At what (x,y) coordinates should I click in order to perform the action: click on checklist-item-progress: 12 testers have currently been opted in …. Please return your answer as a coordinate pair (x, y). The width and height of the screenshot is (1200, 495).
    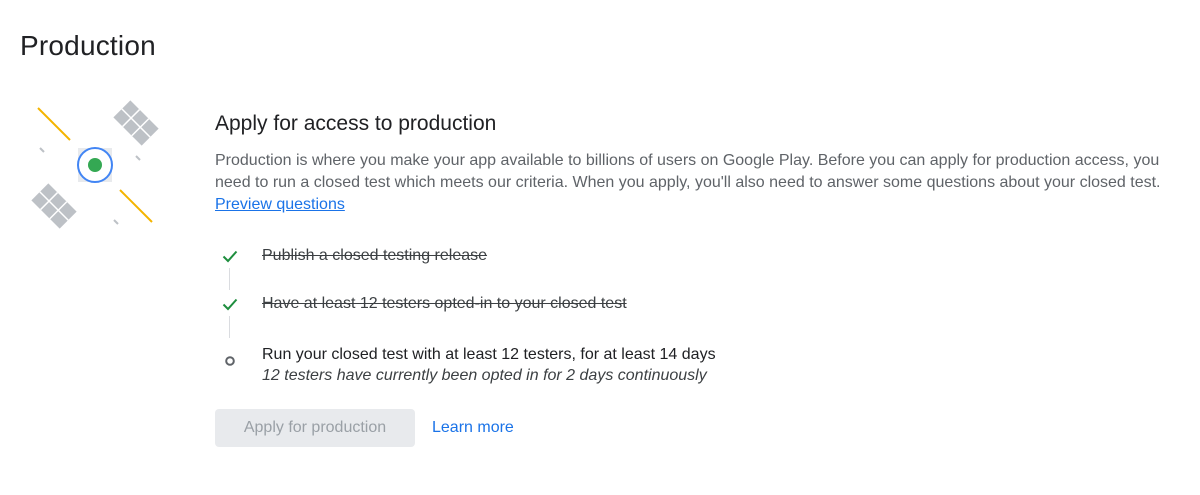
    Looking at the image, I should click on (484, 375).